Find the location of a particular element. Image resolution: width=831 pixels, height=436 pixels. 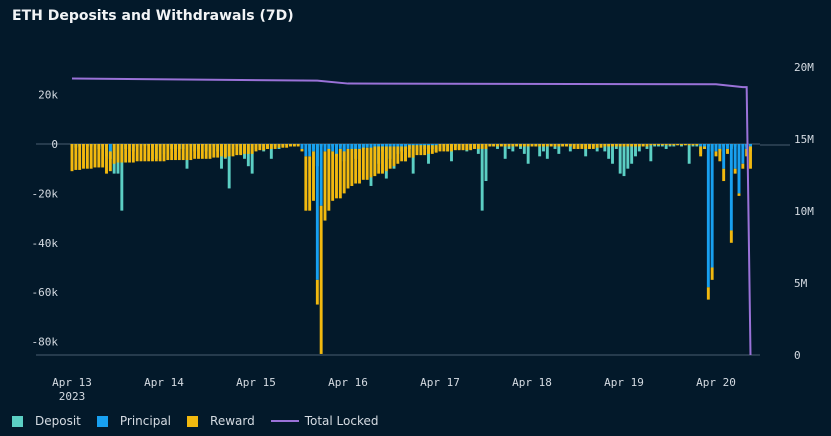

reward-swatch is located at coordinates (193, 421).